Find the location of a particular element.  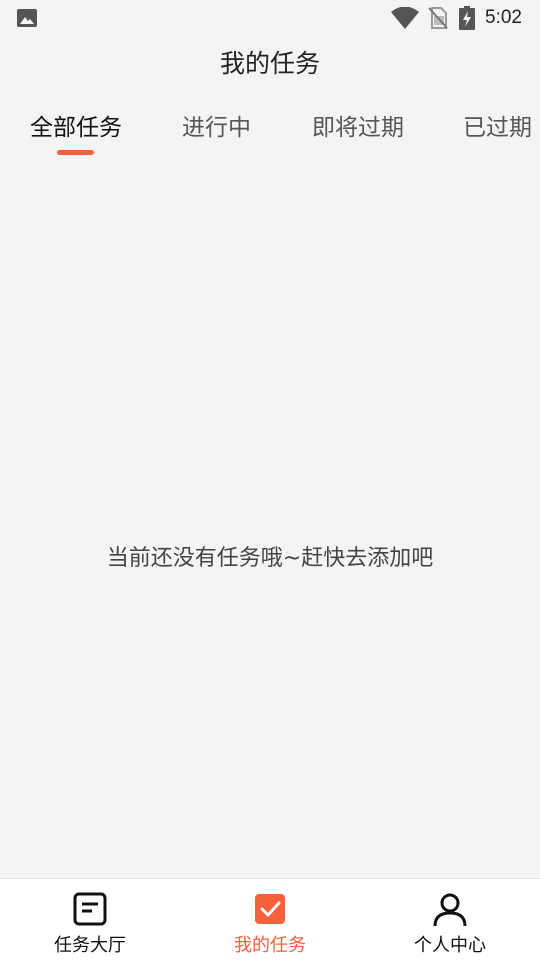

status-time: 5:02 is located at coordinates (503, 17).